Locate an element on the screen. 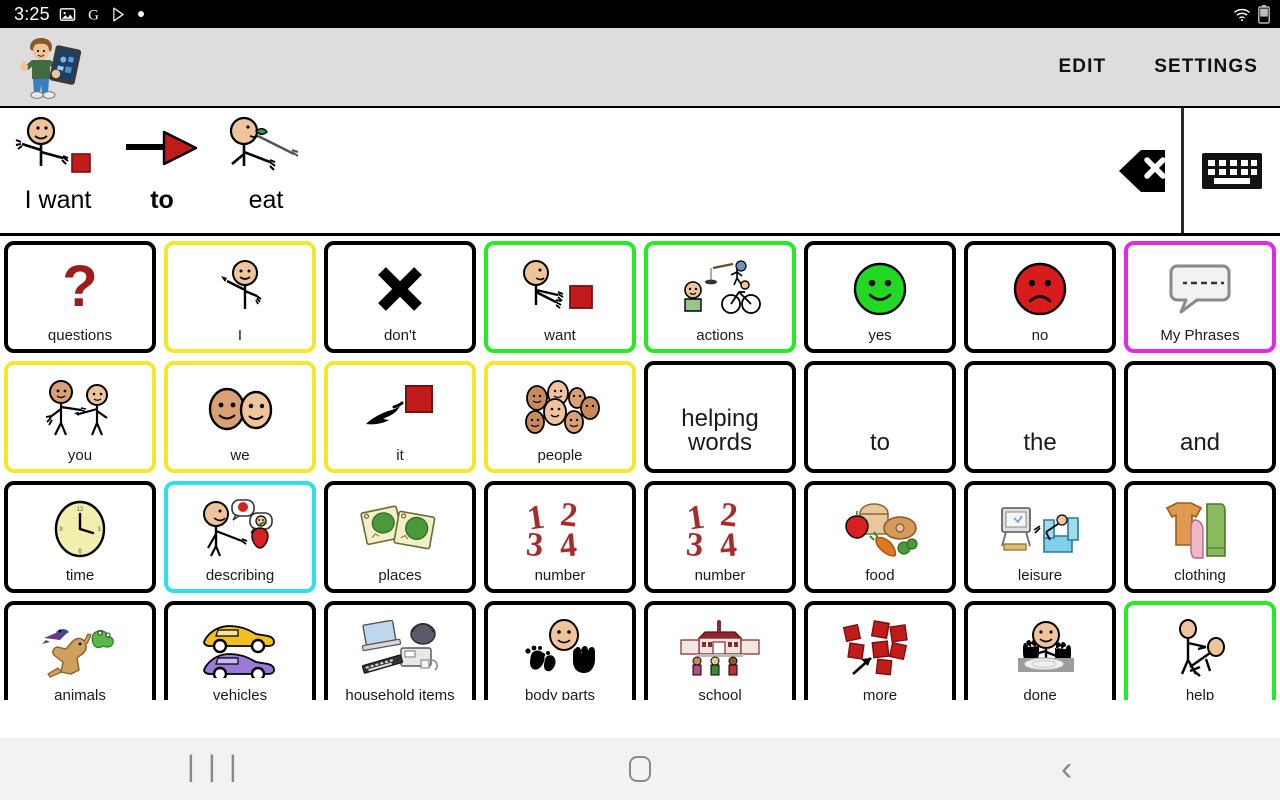 The width and height of the screenshot is (1280, 800). sentence-word-to: to is located at coordinates (162, 170).